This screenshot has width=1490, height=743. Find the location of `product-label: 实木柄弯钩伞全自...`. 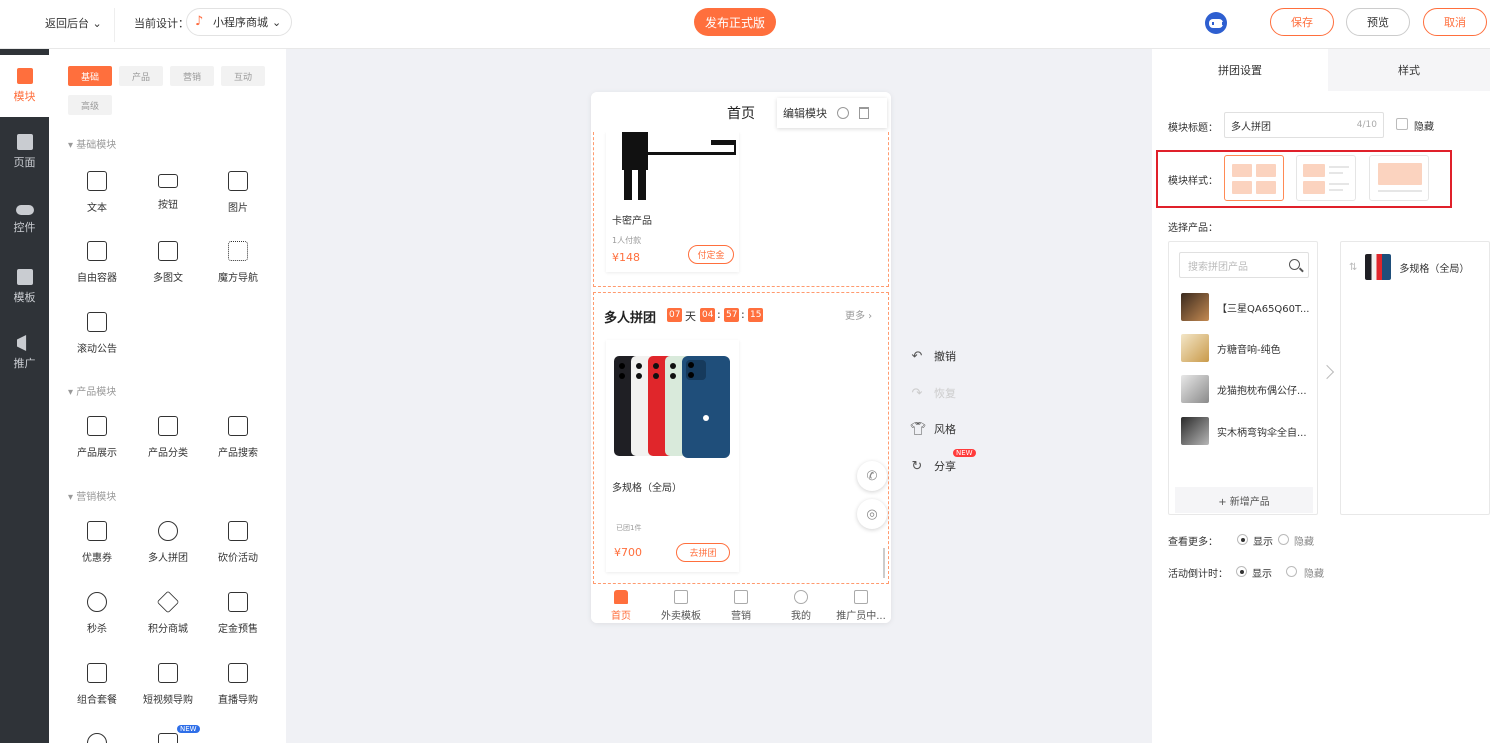

product-label: 实木柄弯钩伞全自... is located at coordinates (1262, 433).